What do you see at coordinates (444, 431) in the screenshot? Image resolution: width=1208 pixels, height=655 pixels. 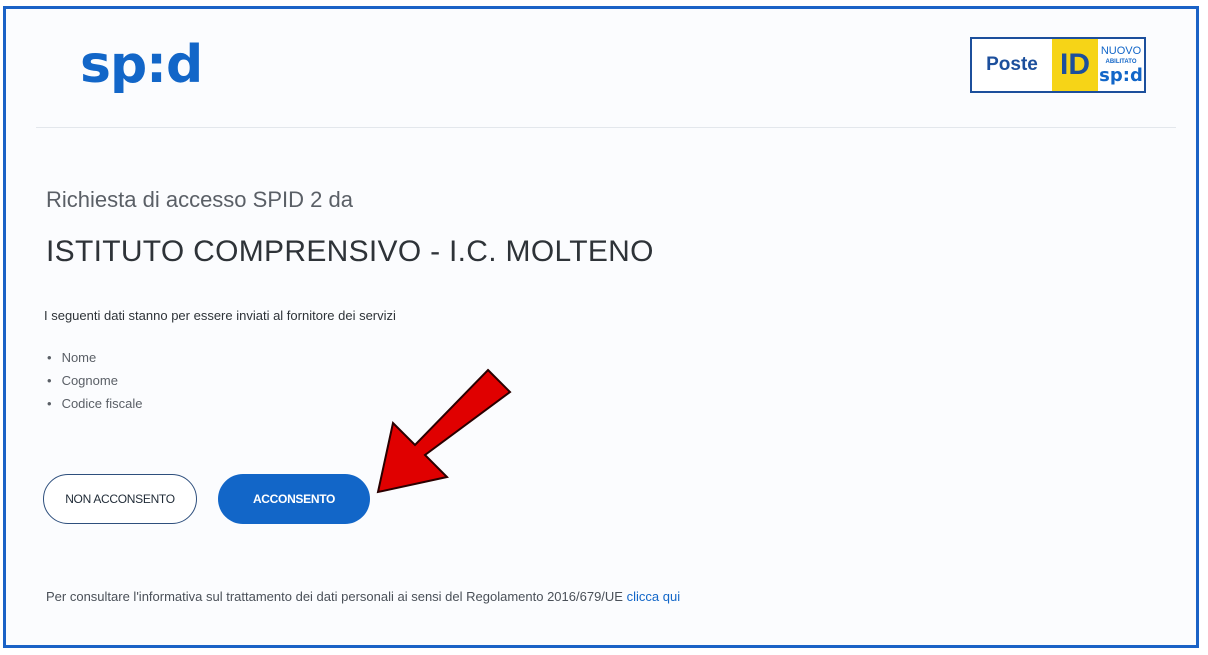 I see `red-arrow-annotation` at bounding box center [444, 431].